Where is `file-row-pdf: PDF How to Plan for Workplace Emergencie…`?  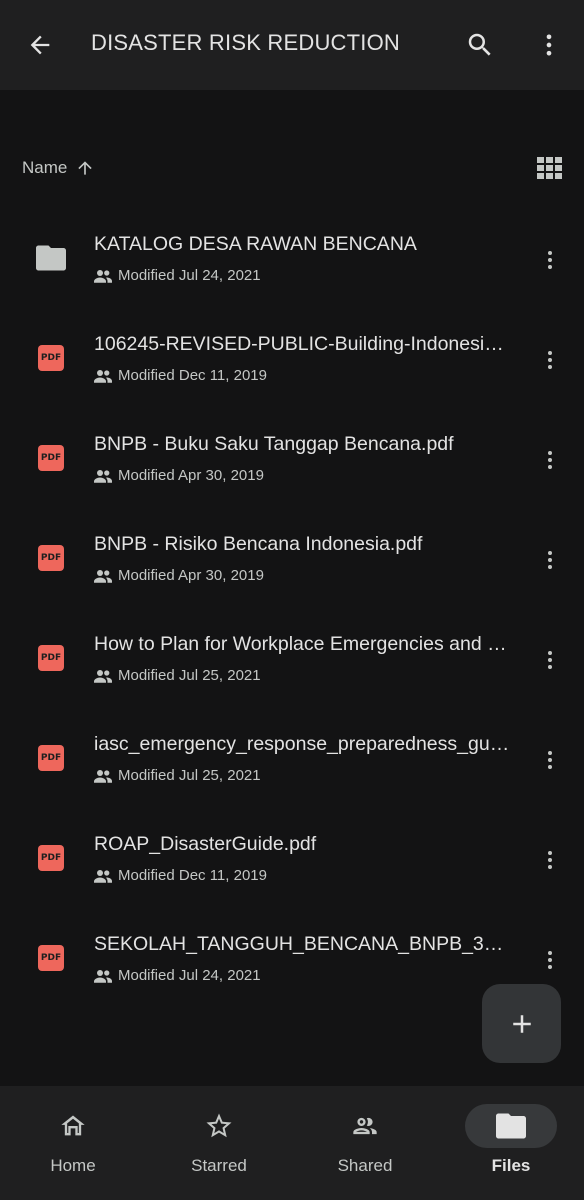
file-row-pdf: PDF How to Plan for Workplace Emergencie… is located at coordinates (292, 650).